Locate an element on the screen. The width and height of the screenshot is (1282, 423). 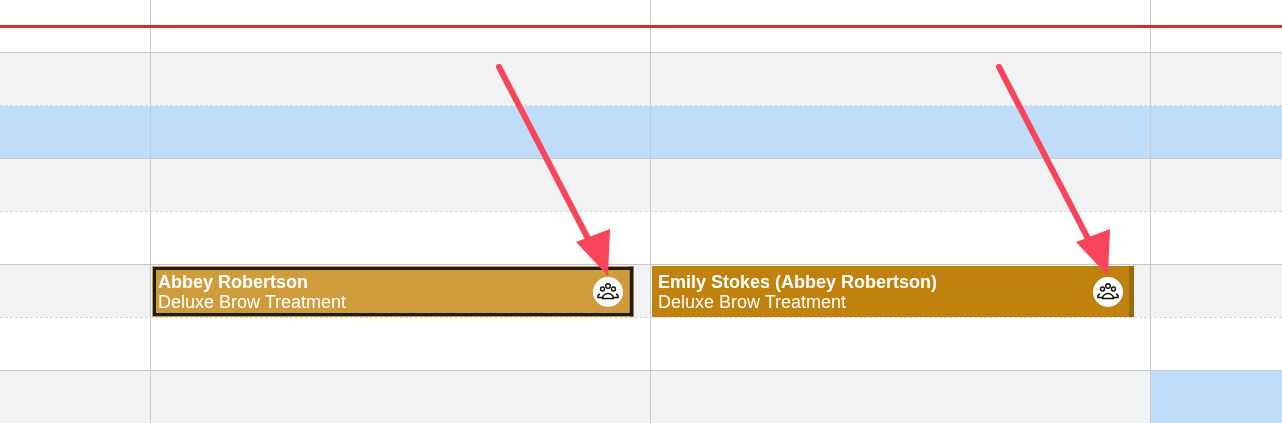
appointment-block: Abbey Robertson Deluxe Brow Treatment is located at coordinates (393, 291).